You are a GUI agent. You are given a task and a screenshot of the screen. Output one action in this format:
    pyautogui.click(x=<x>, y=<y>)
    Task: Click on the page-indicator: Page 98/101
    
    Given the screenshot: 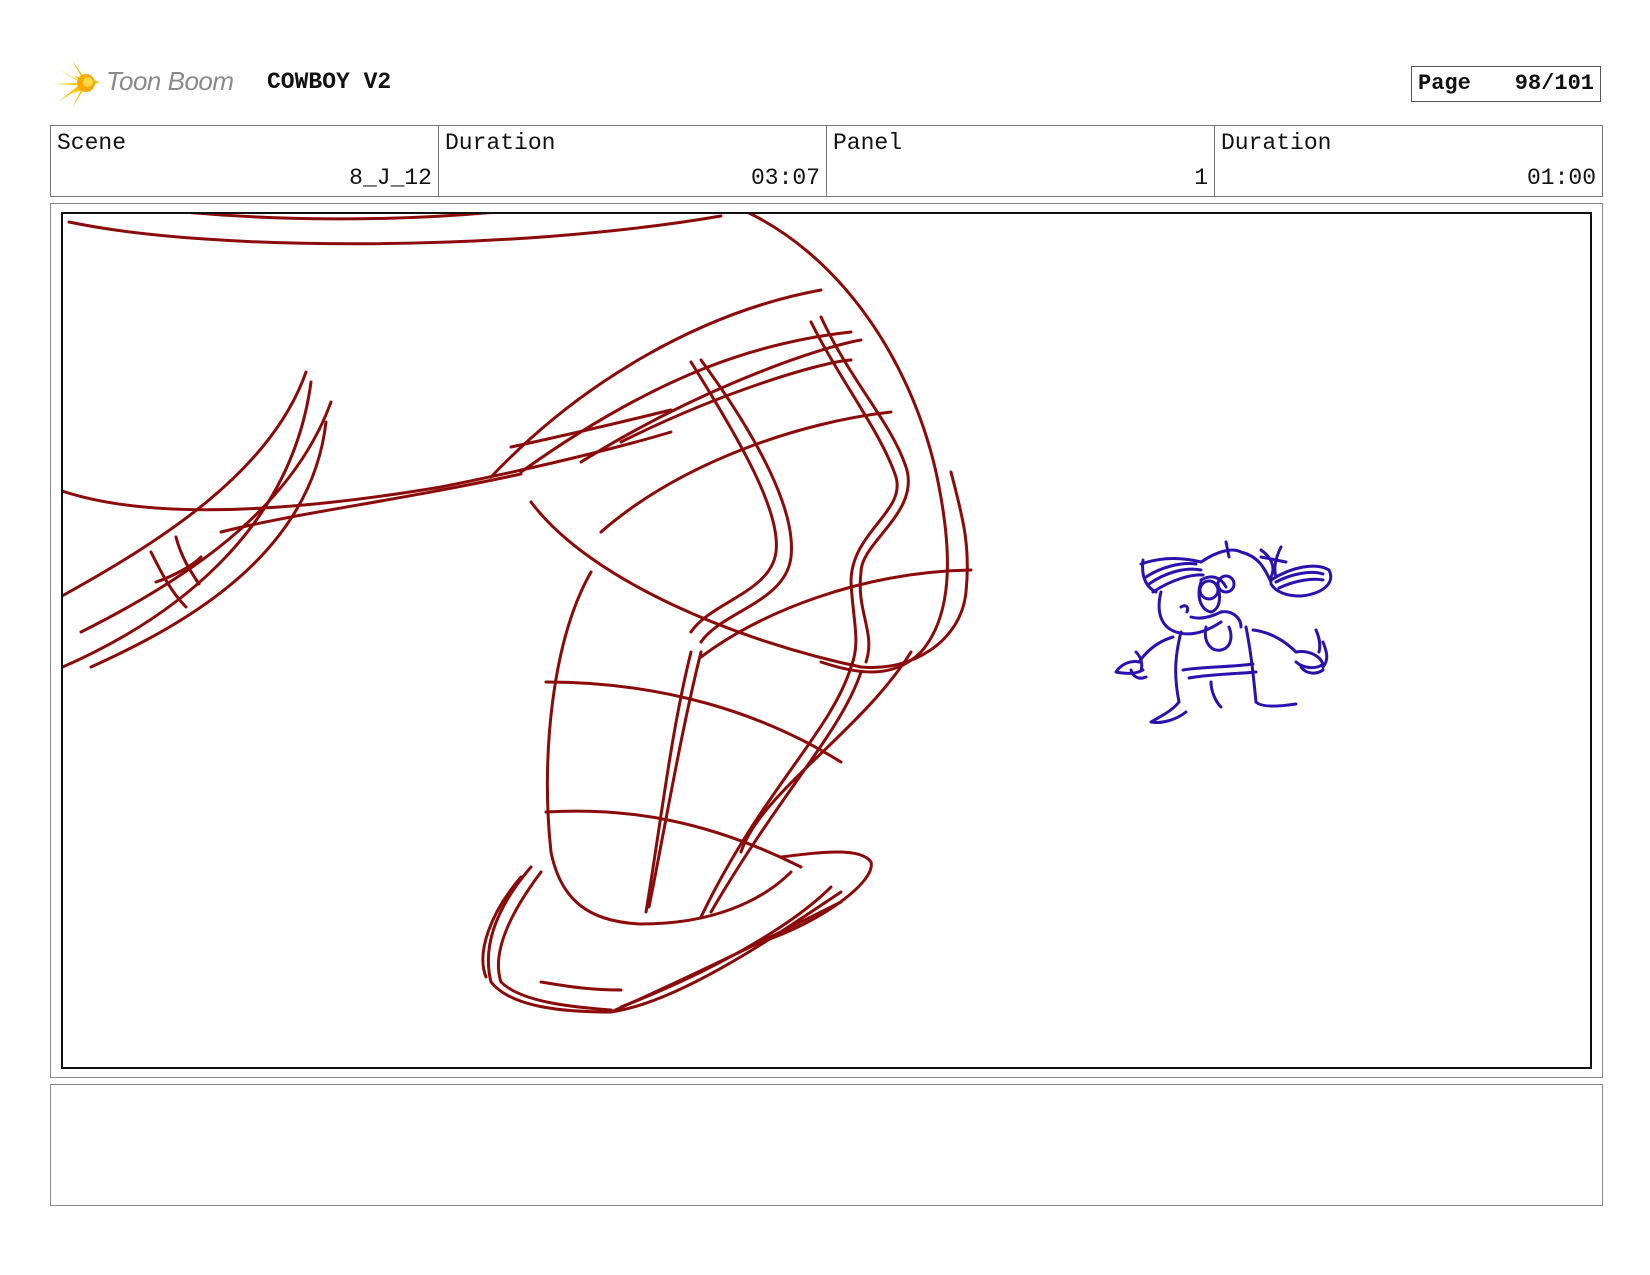 What is the action you would take?
    pyautogui.click(x=1506, y=84)
    